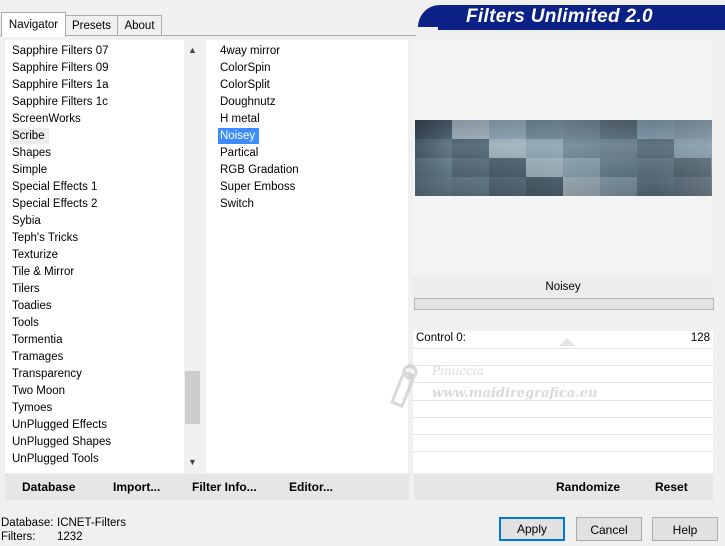  What do you see at coordinates (30, 170) in the screenshot?
I see `category-item: Simple` at bounding box center [30, 170].